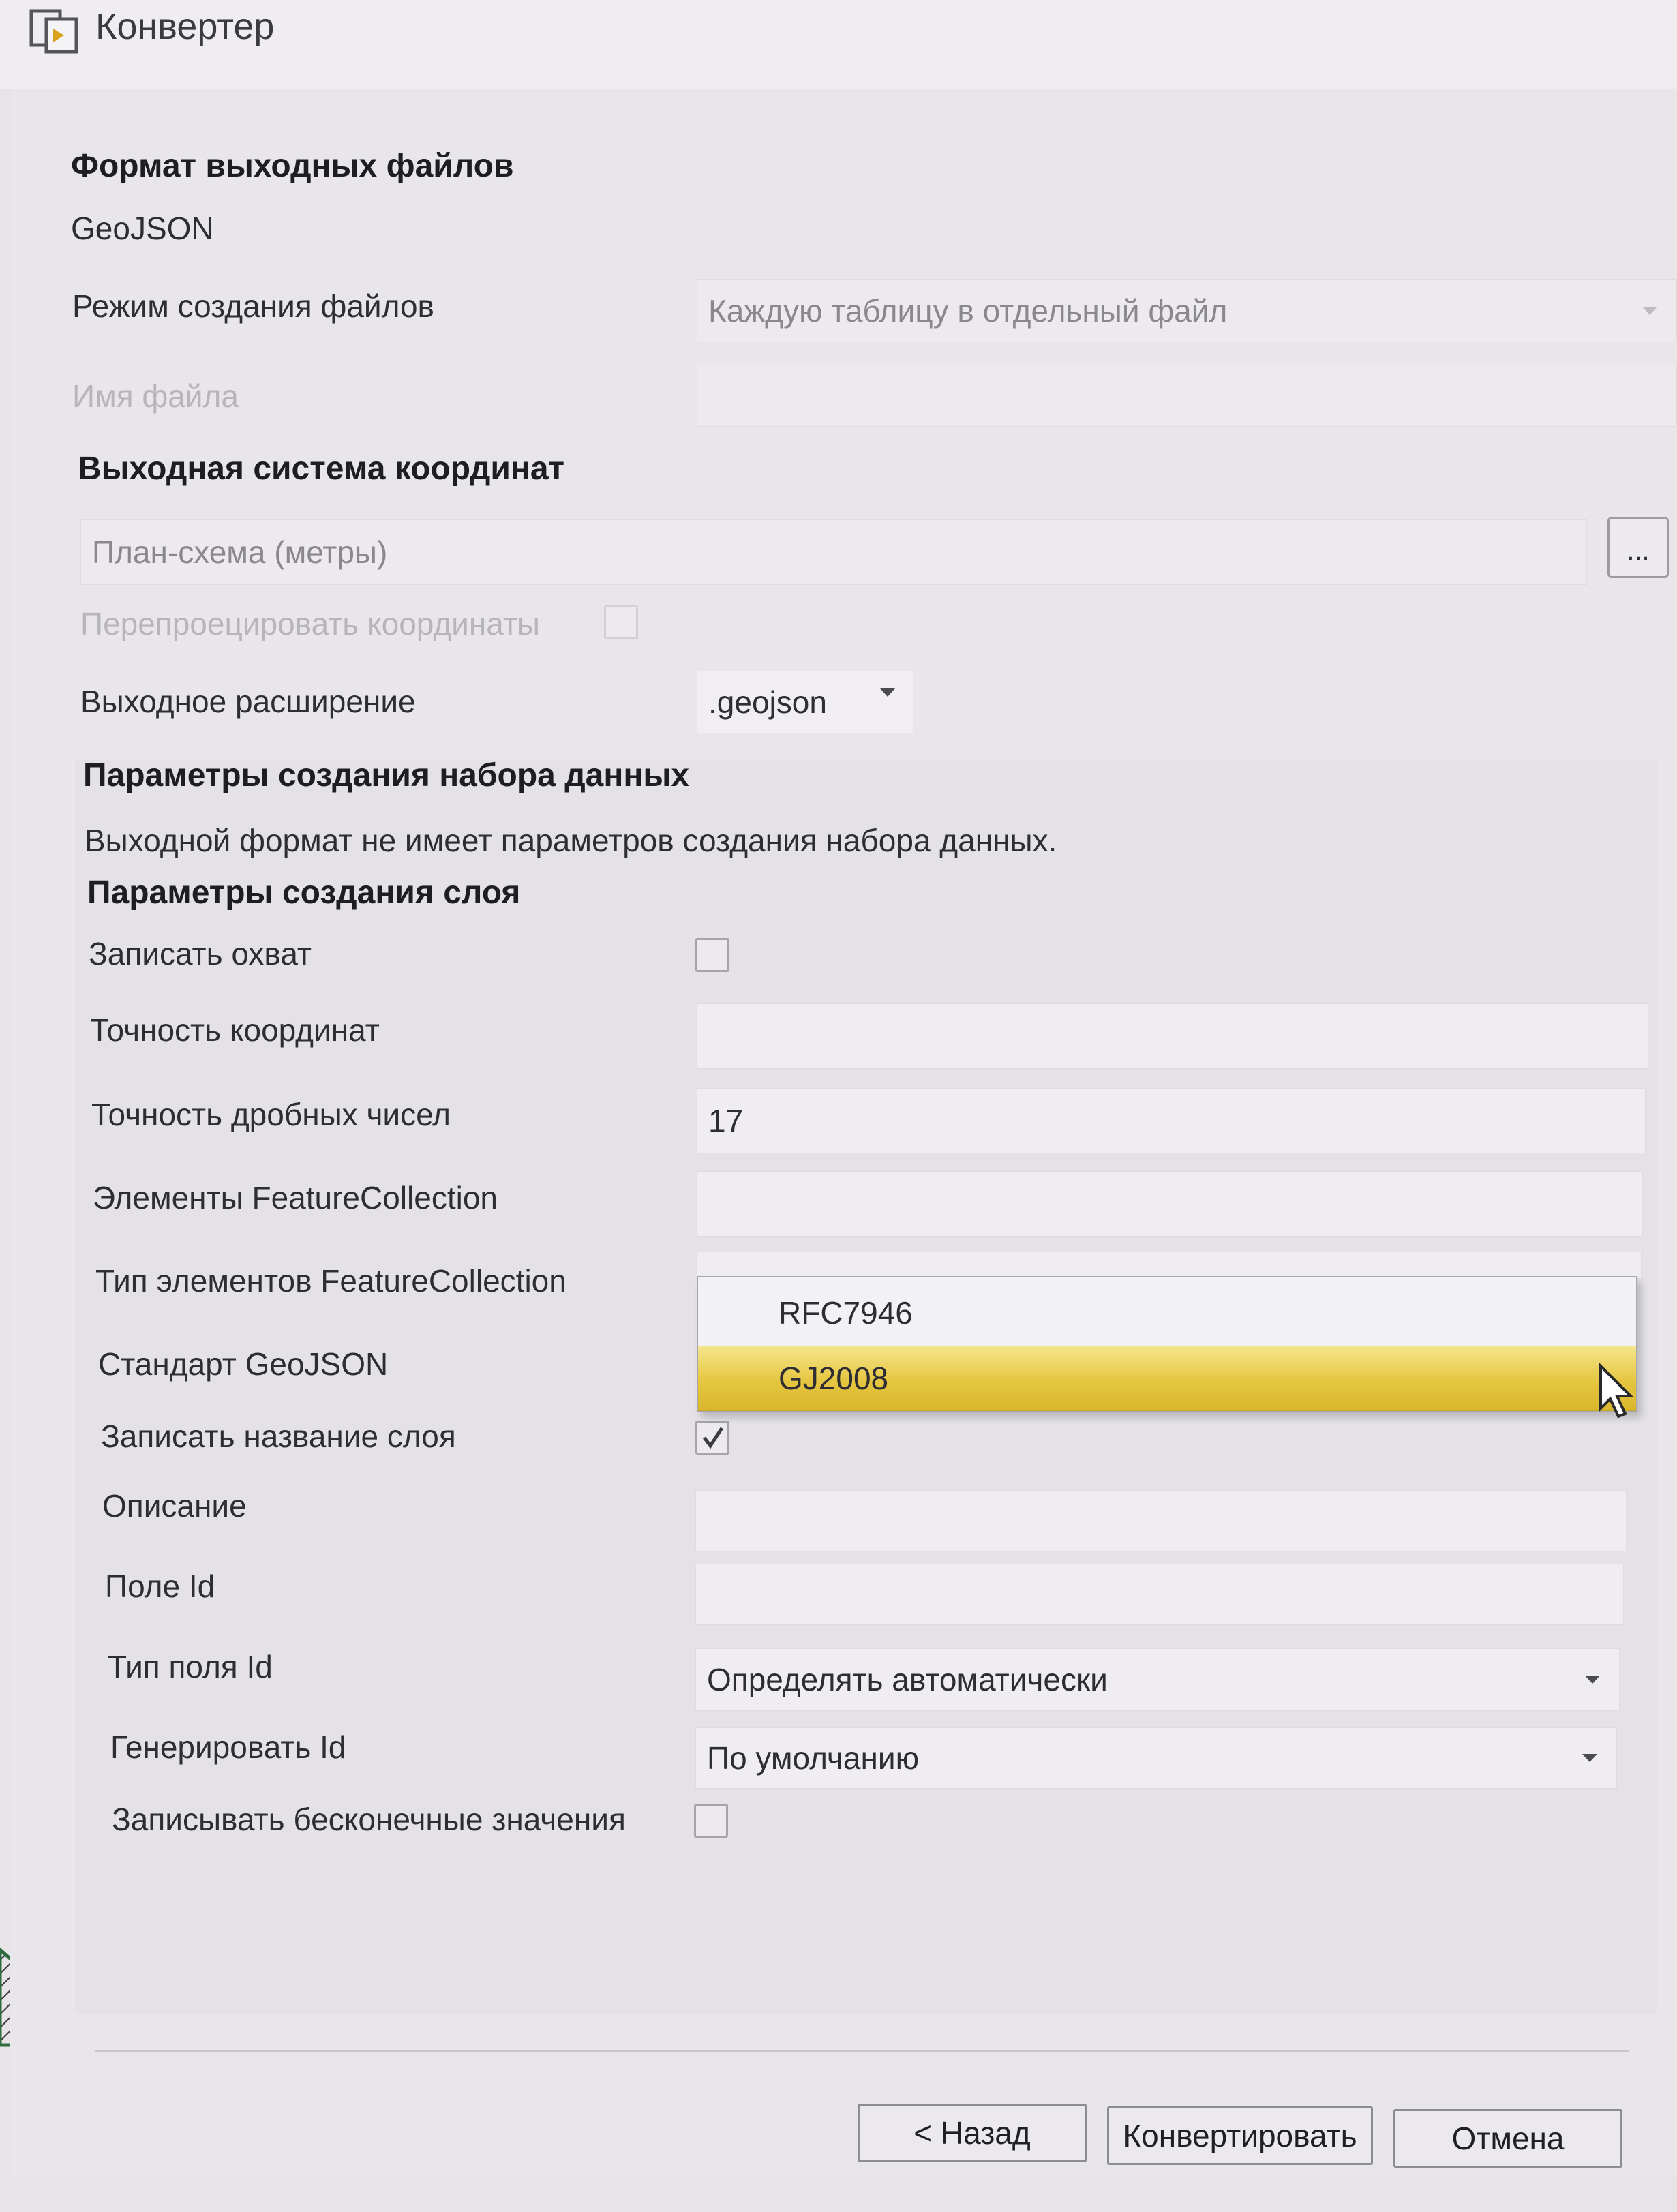  What do you see at coordinates (244, 1364) in the screenshot?
I see `geojson-standard-label: Стандарт GeoJSON` at bounding box center [244, 1364].